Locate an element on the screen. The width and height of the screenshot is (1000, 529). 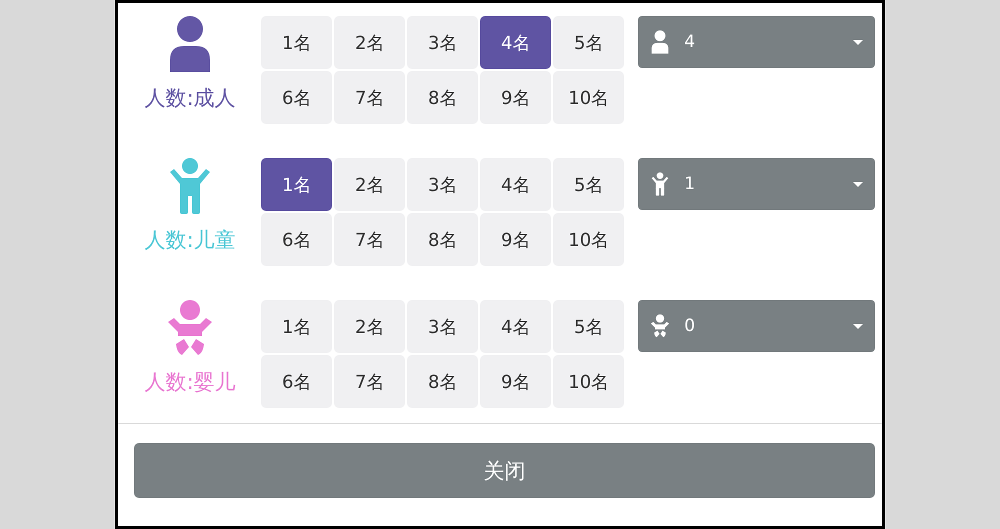
count-select: 0 is located at coordinates (756, 326).